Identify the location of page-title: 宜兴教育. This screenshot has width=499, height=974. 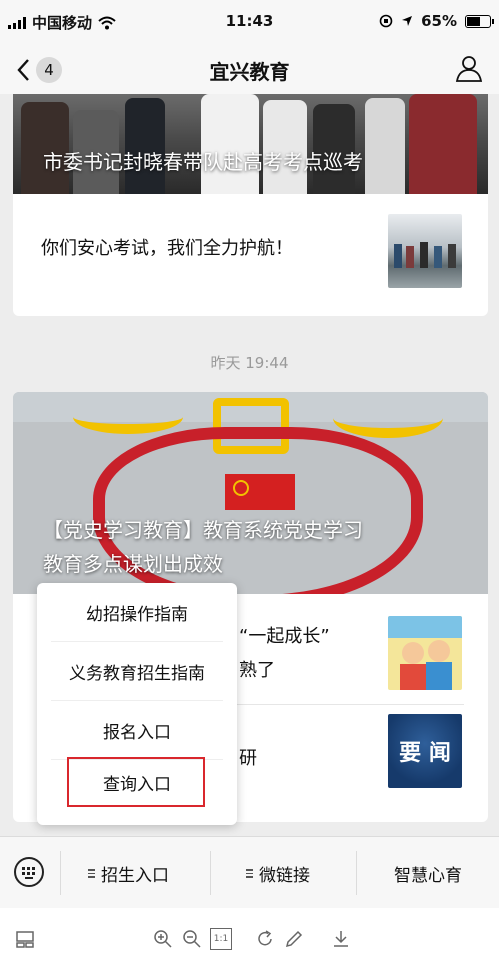
(249, 72).